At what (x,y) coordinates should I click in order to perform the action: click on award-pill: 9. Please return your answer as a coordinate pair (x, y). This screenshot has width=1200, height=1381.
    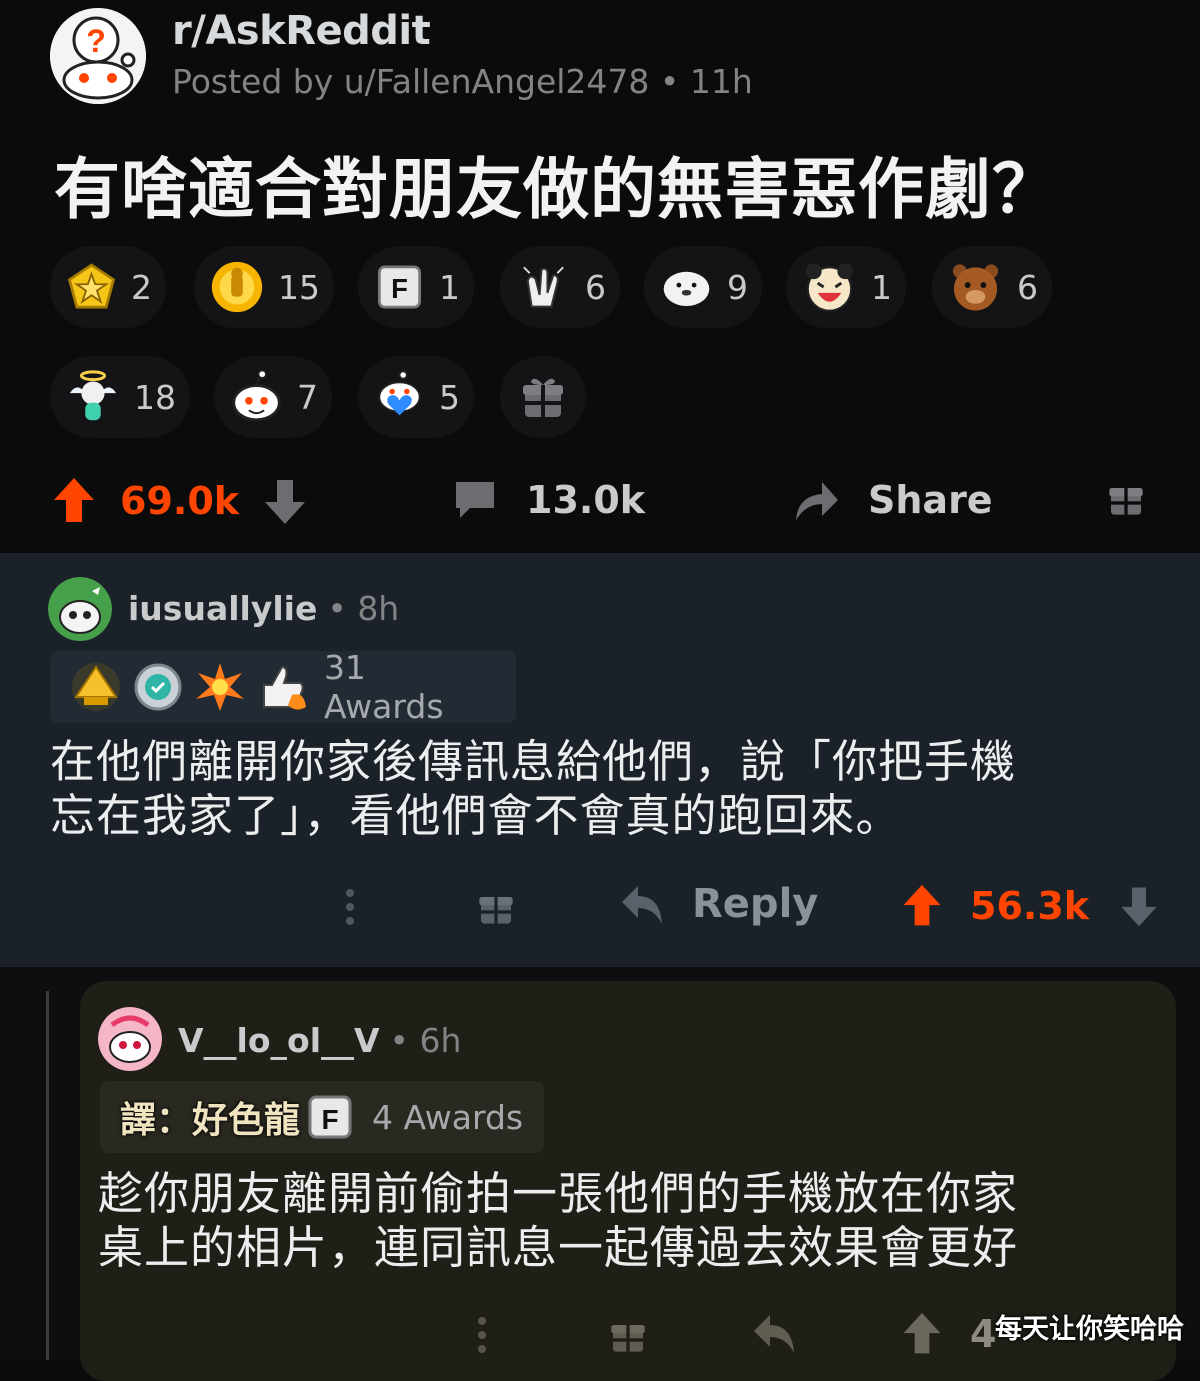
    Looking at the image, I should click on (703, 287).